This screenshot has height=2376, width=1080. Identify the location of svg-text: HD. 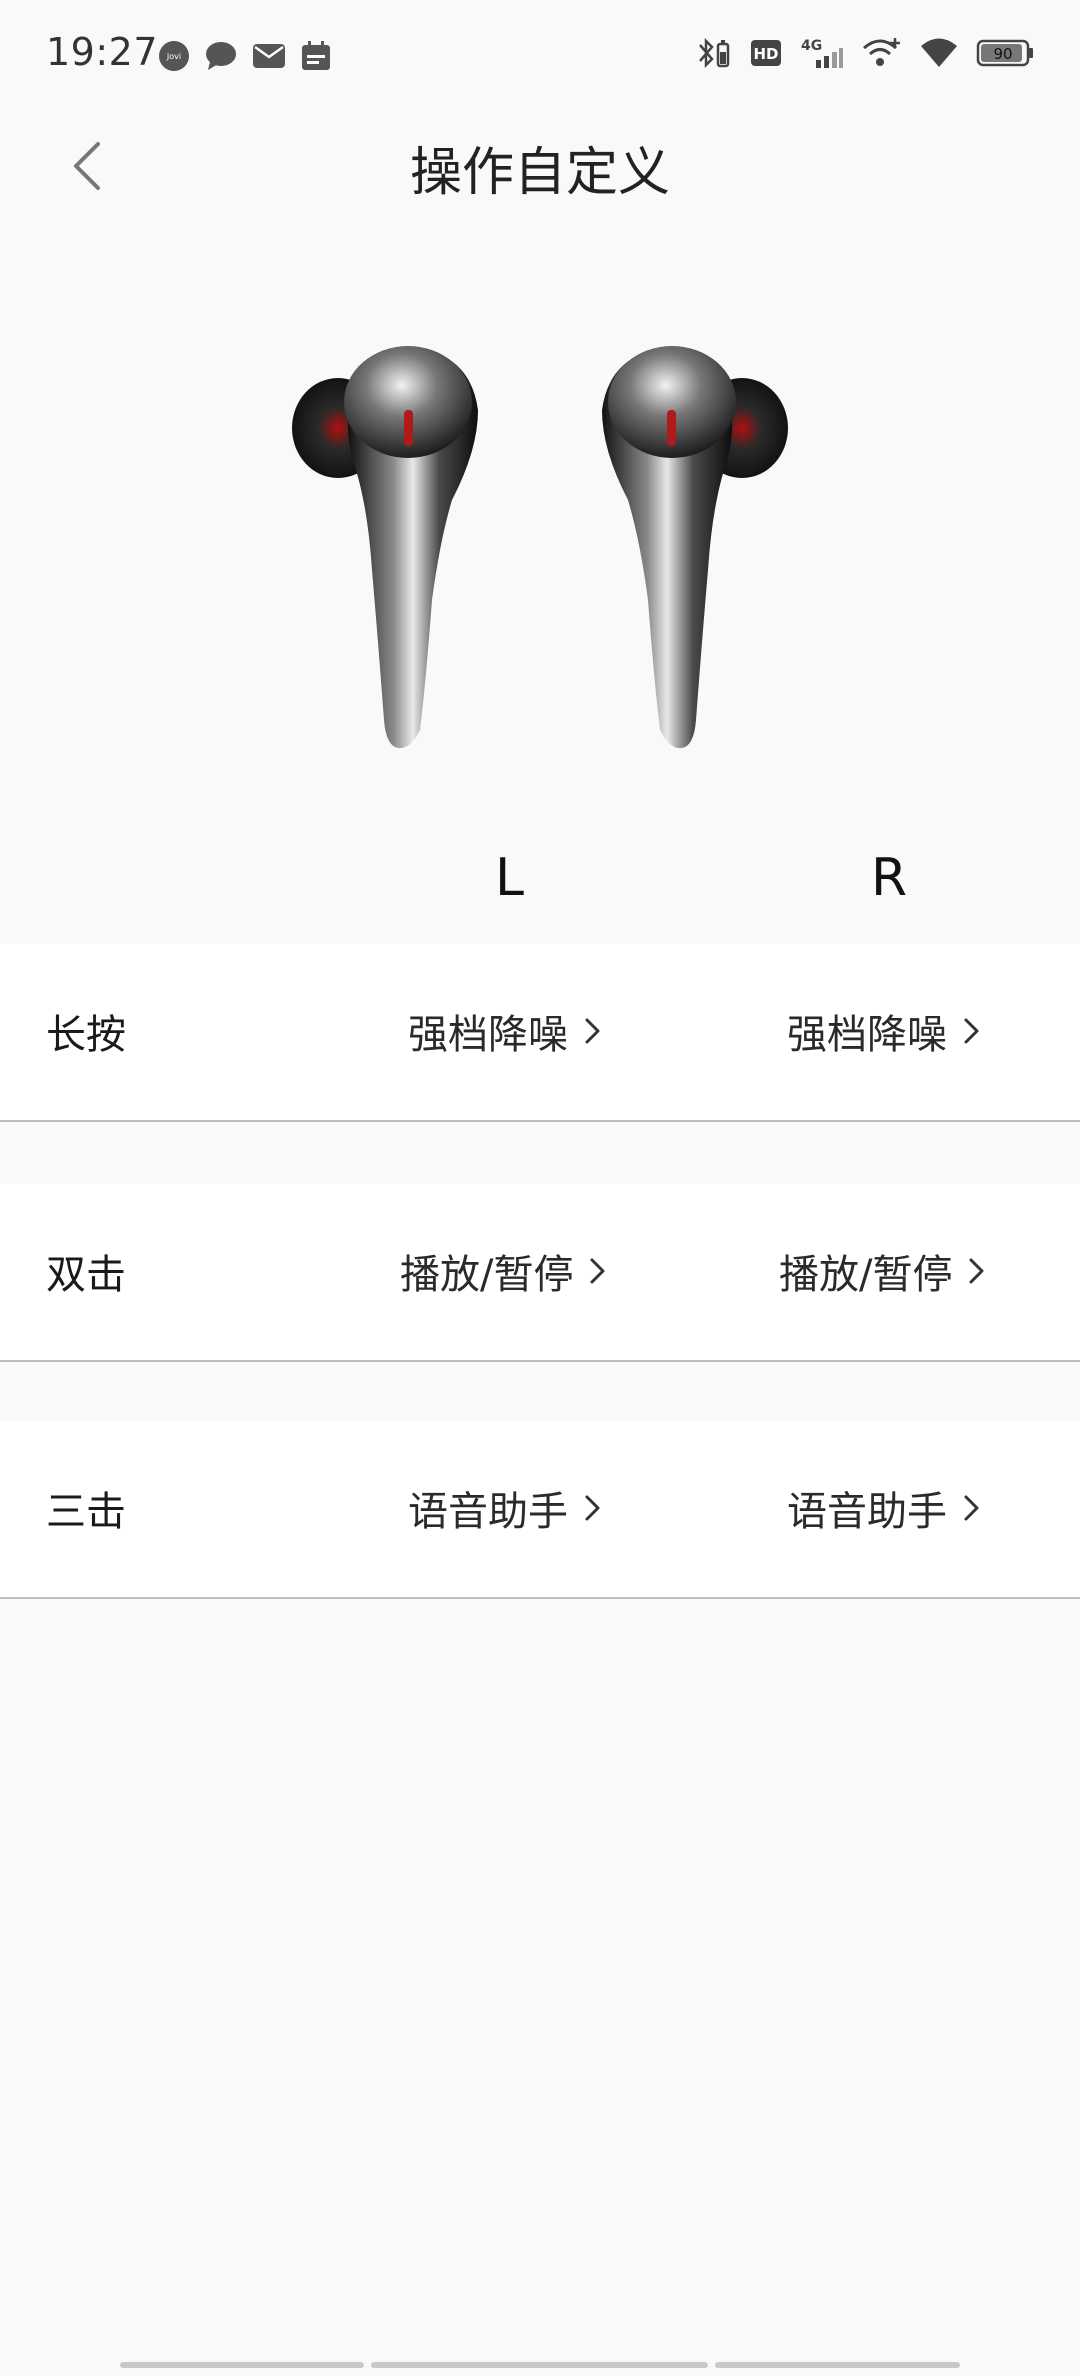
(765, 54).